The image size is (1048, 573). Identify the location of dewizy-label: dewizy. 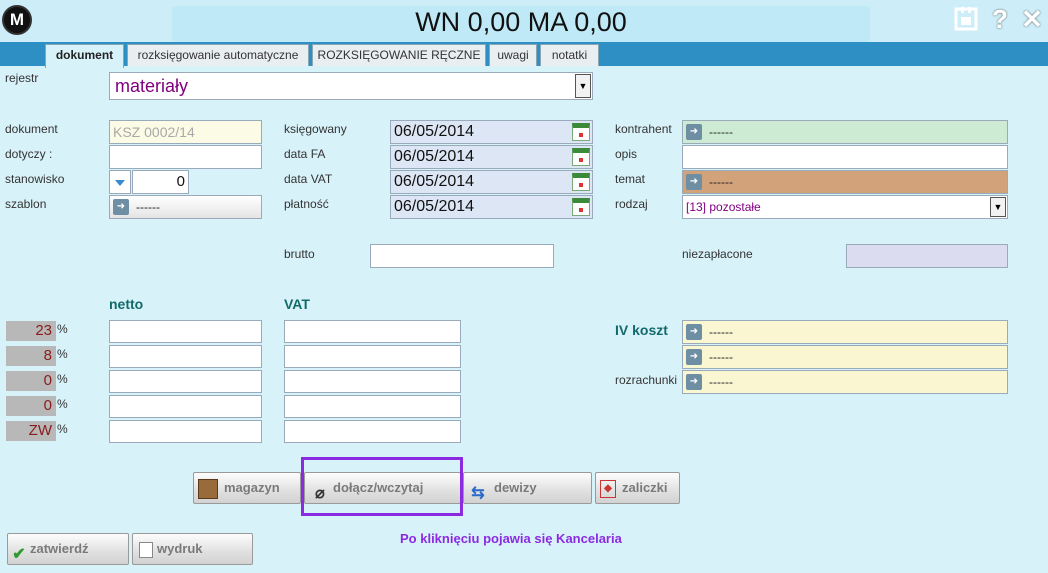
(515, 487).